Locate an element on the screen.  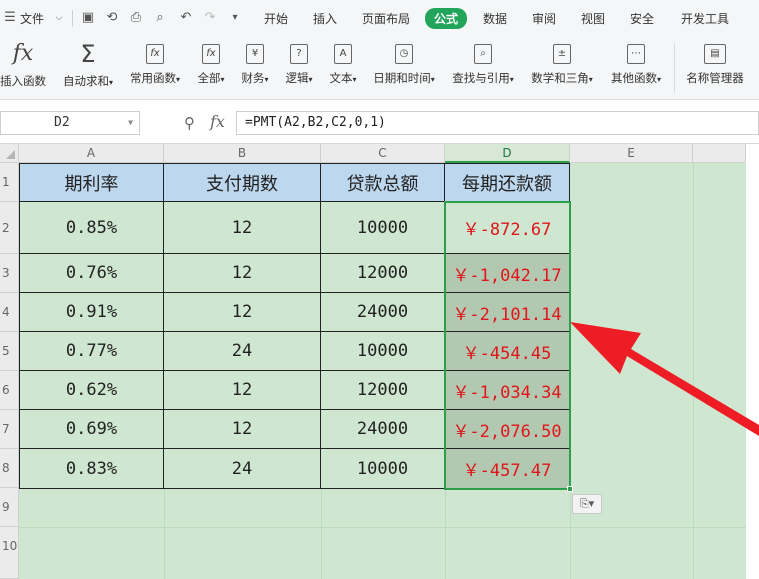
arrow-shape is located at coordinates (664, 379).